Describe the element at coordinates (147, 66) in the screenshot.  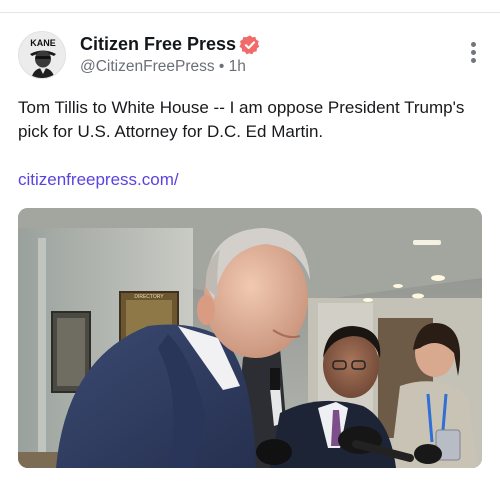
I see `author-handle: @CitizenFreePress` at that location.